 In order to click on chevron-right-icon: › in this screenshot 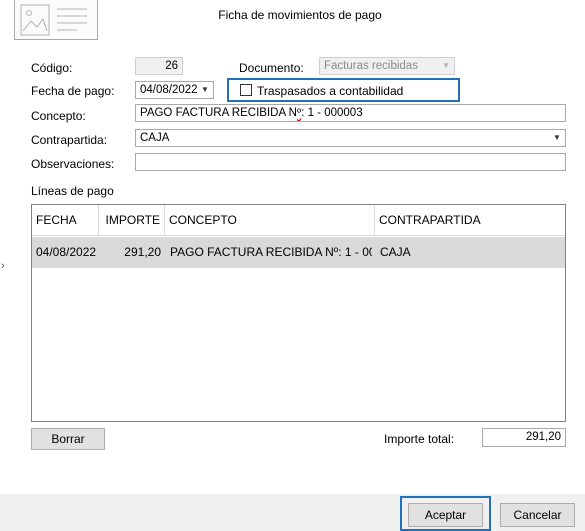, I will do `click(3, 266)`.